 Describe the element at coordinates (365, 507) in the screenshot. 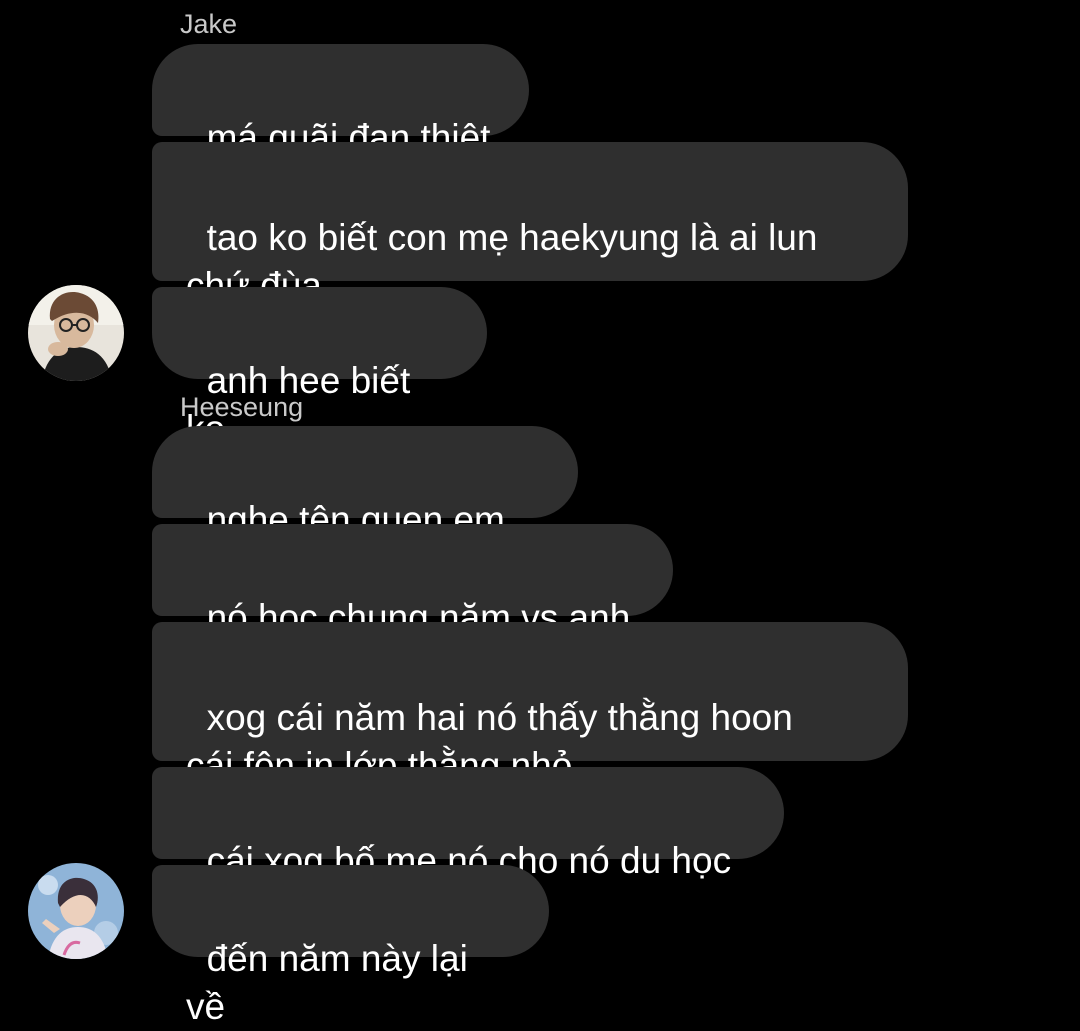

I see `message-bubble: nghe tên quen em ơi` at that location.